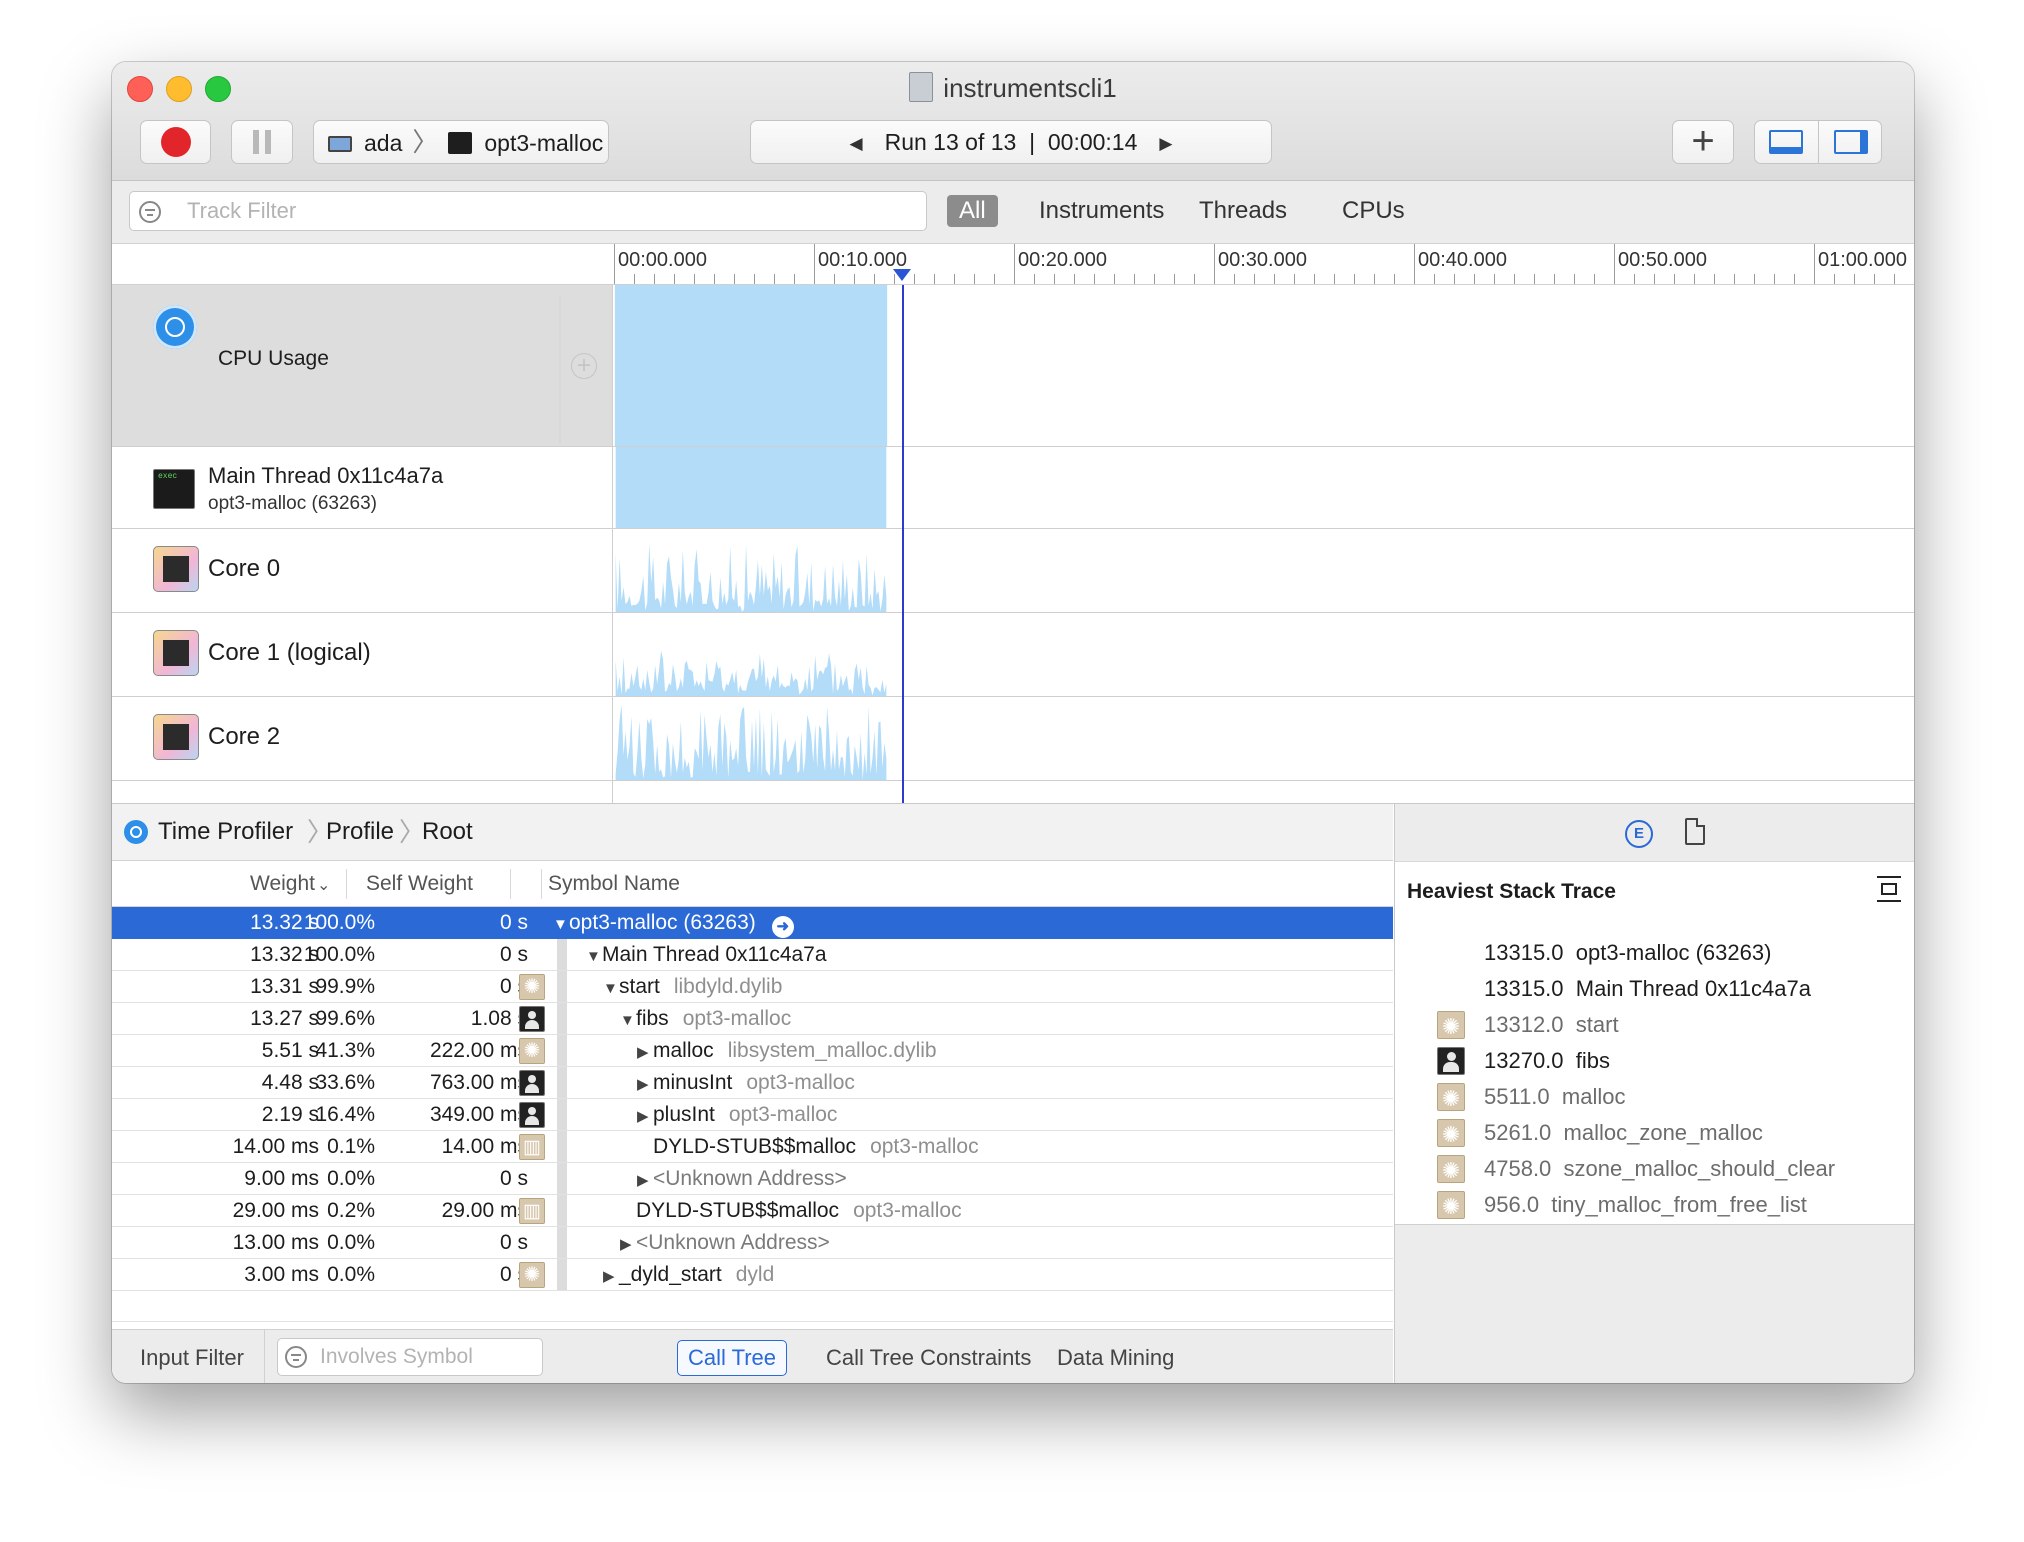 This screenshot has width=2024, height=1542. Describe the element at coordinates (752, 1083) in the screenshot. I see `table-row: 4.48 s 33.6% 763.00 ms ▶ minusInt opt3-malloc` at that location.